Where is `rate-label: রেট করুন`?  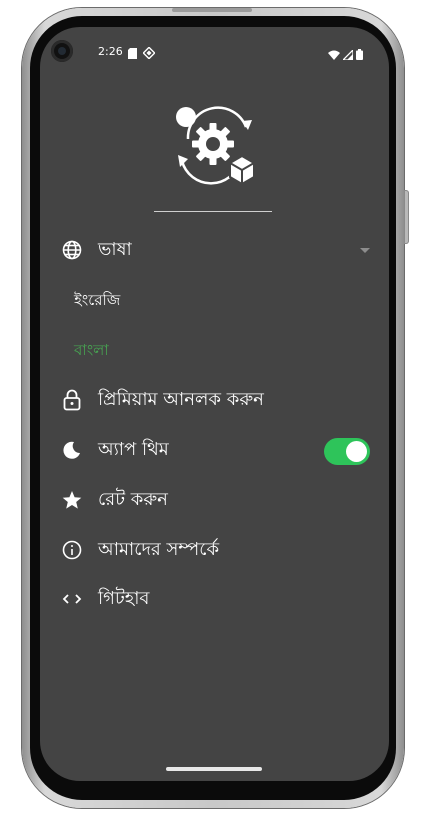 rate-label: রেট করুন is located at coordinates (133, 499).